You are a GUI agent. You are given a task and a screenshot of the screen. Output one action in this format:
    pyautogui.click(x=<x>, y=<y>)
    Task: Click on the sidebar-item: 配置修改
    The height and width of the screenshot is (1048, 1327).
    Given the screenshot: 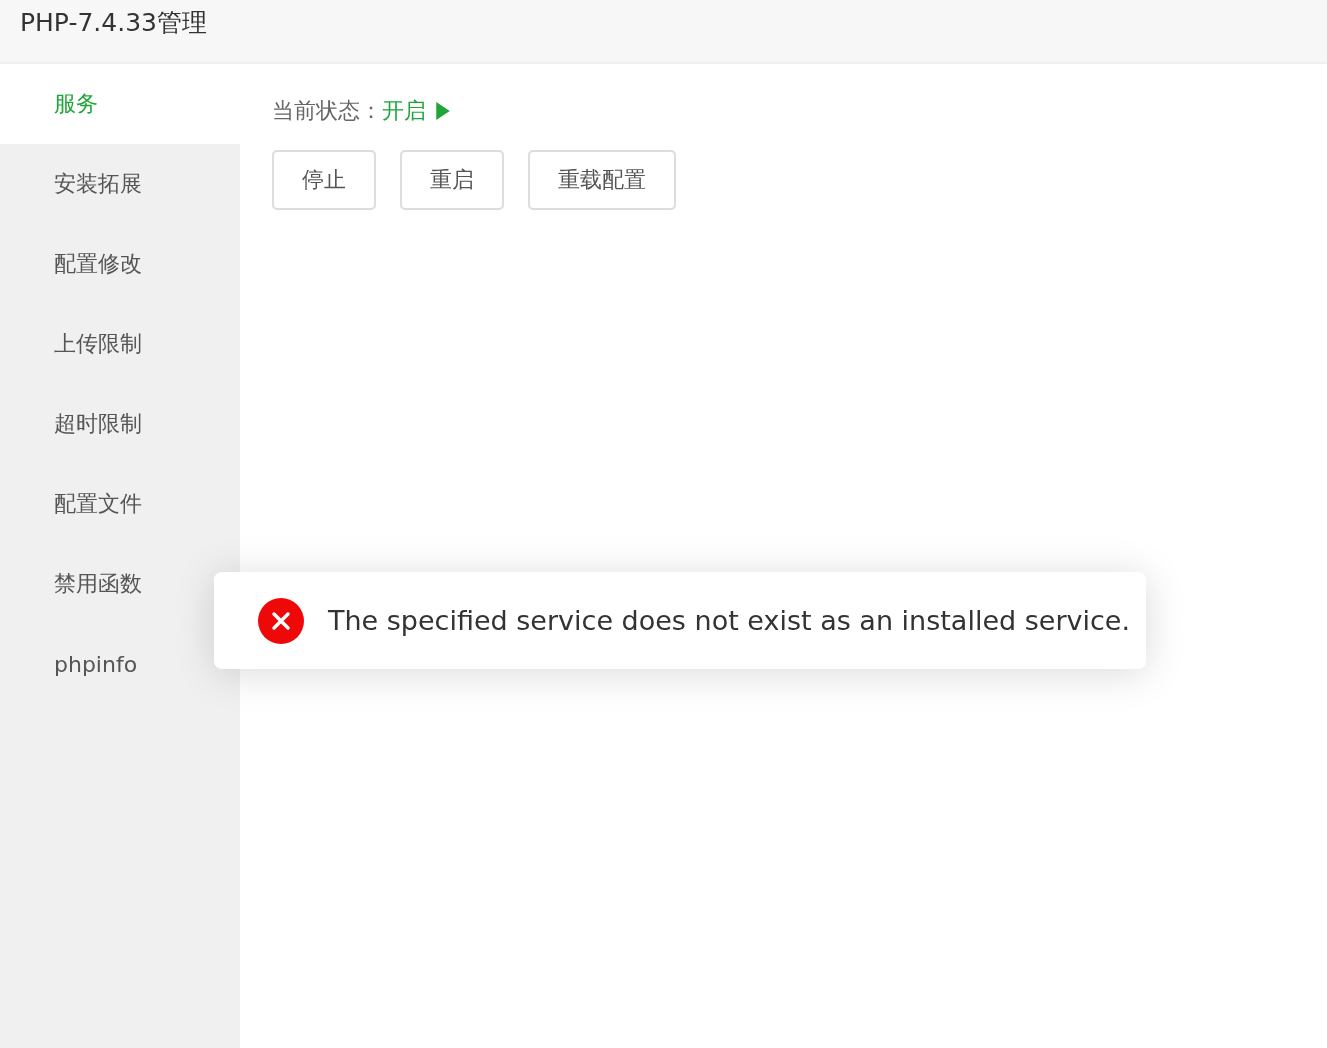 What is the action you would take?
    pyautogui.click(x=120, y=264)
    